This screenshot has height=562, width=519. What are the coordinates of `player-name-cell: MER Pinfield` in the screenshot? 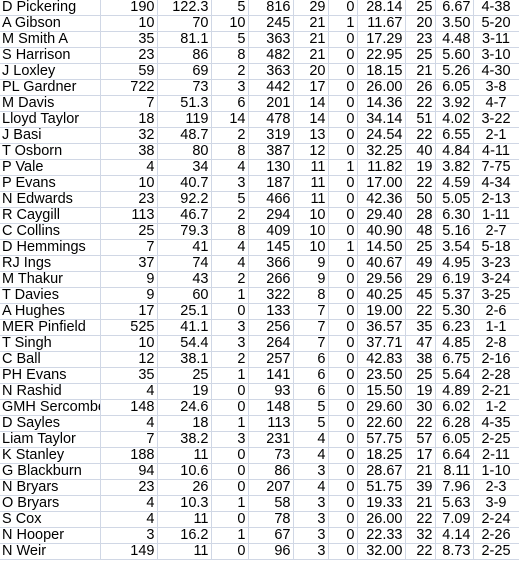 It's located at (50, 327).